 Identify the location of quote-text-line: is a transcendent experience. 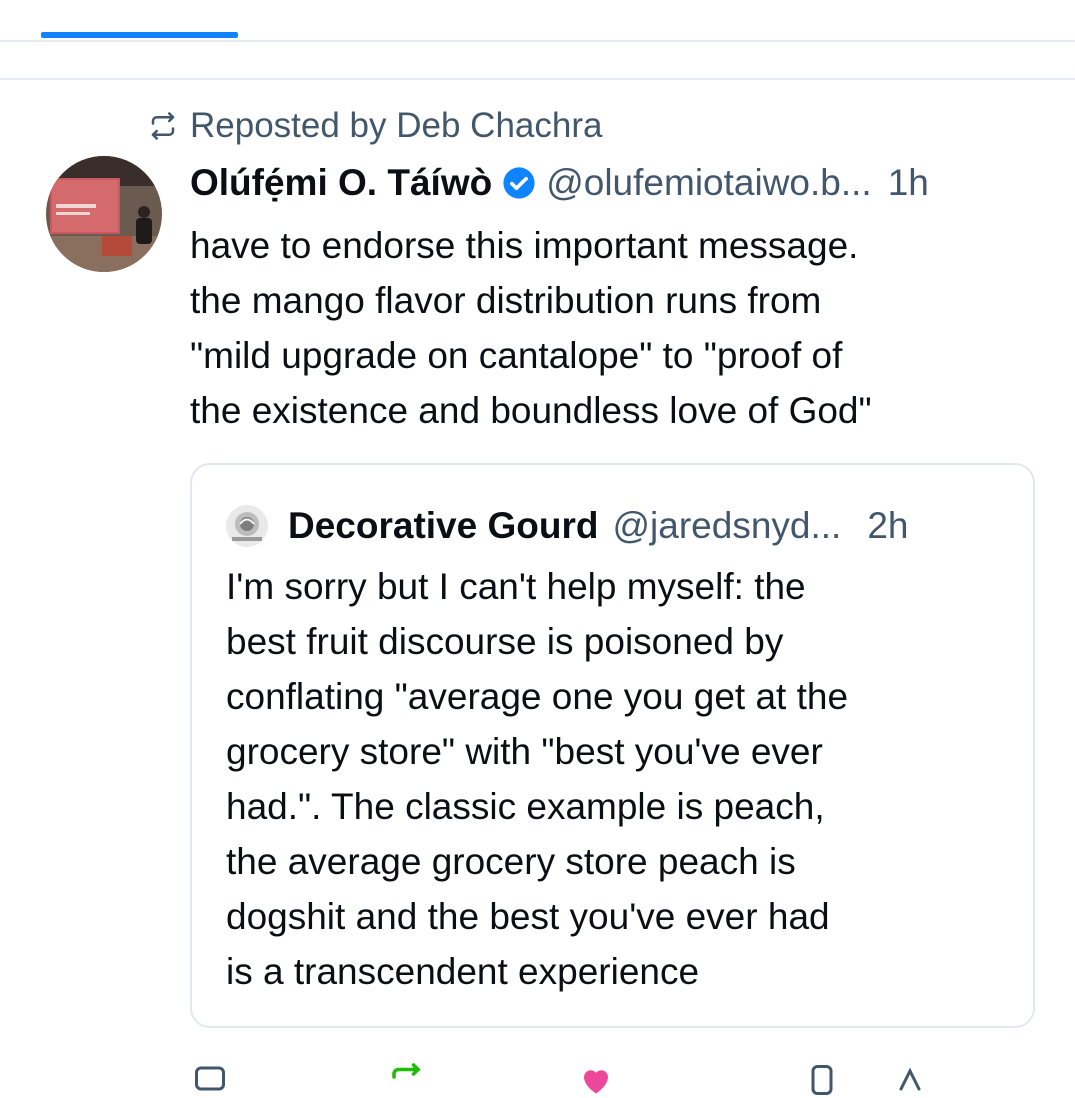
(463, 971).